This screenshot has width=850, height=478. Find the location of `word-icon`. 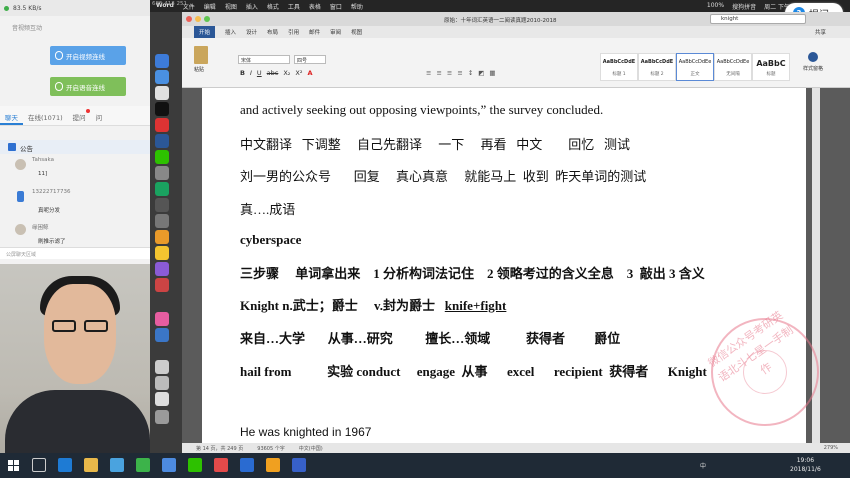

word-icon is located at coordinates (162, 141).